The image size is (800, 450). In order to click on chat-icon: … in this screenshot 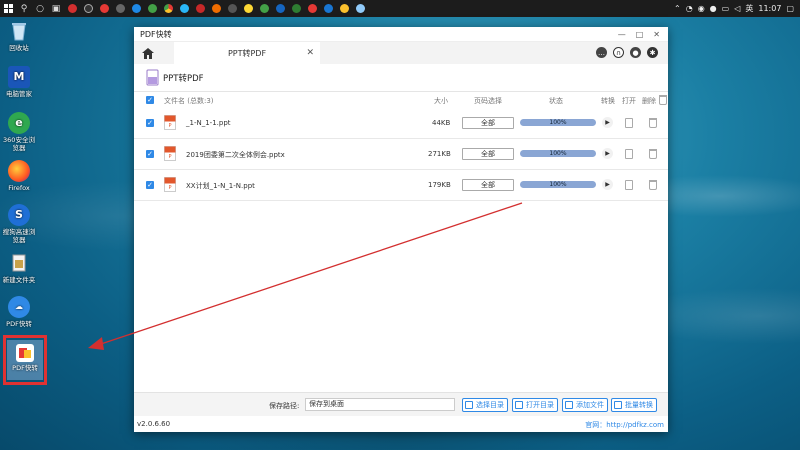, I will do `click(601, 52)`.